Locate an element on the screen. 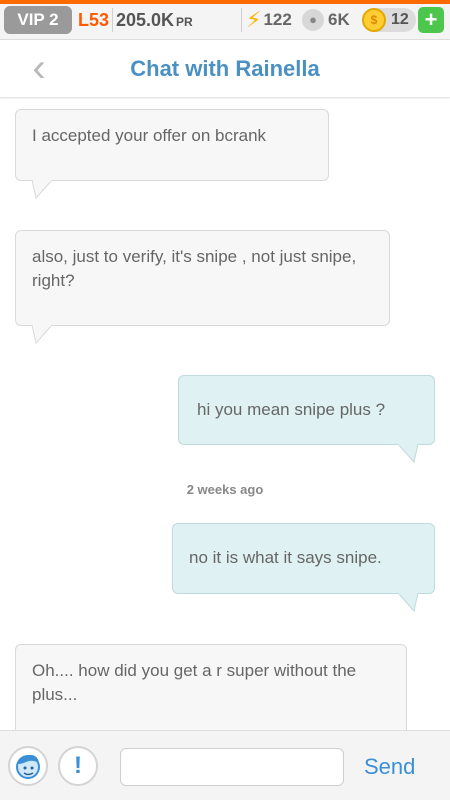 This screenshot has height=800, width=450. paw-icon: ● is located at coordinates (313, 20).